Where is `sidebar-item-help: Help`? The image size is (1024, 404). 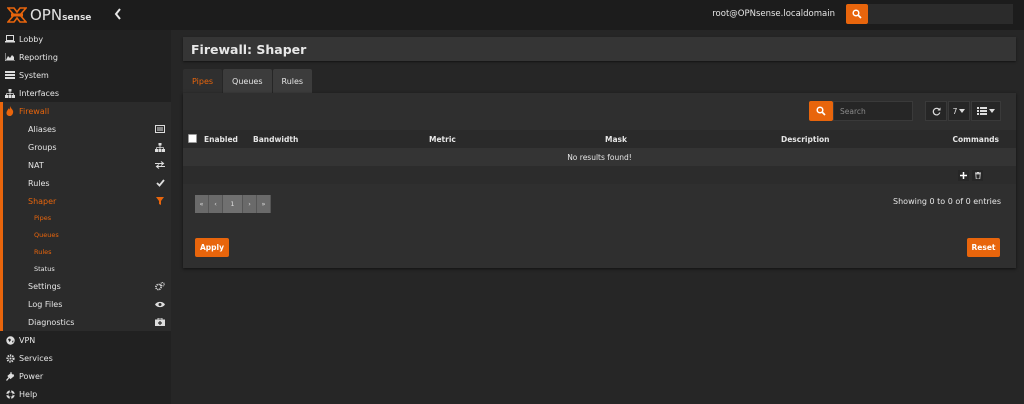
sidebar-item-help: Help is located at coordinates (85, 394).